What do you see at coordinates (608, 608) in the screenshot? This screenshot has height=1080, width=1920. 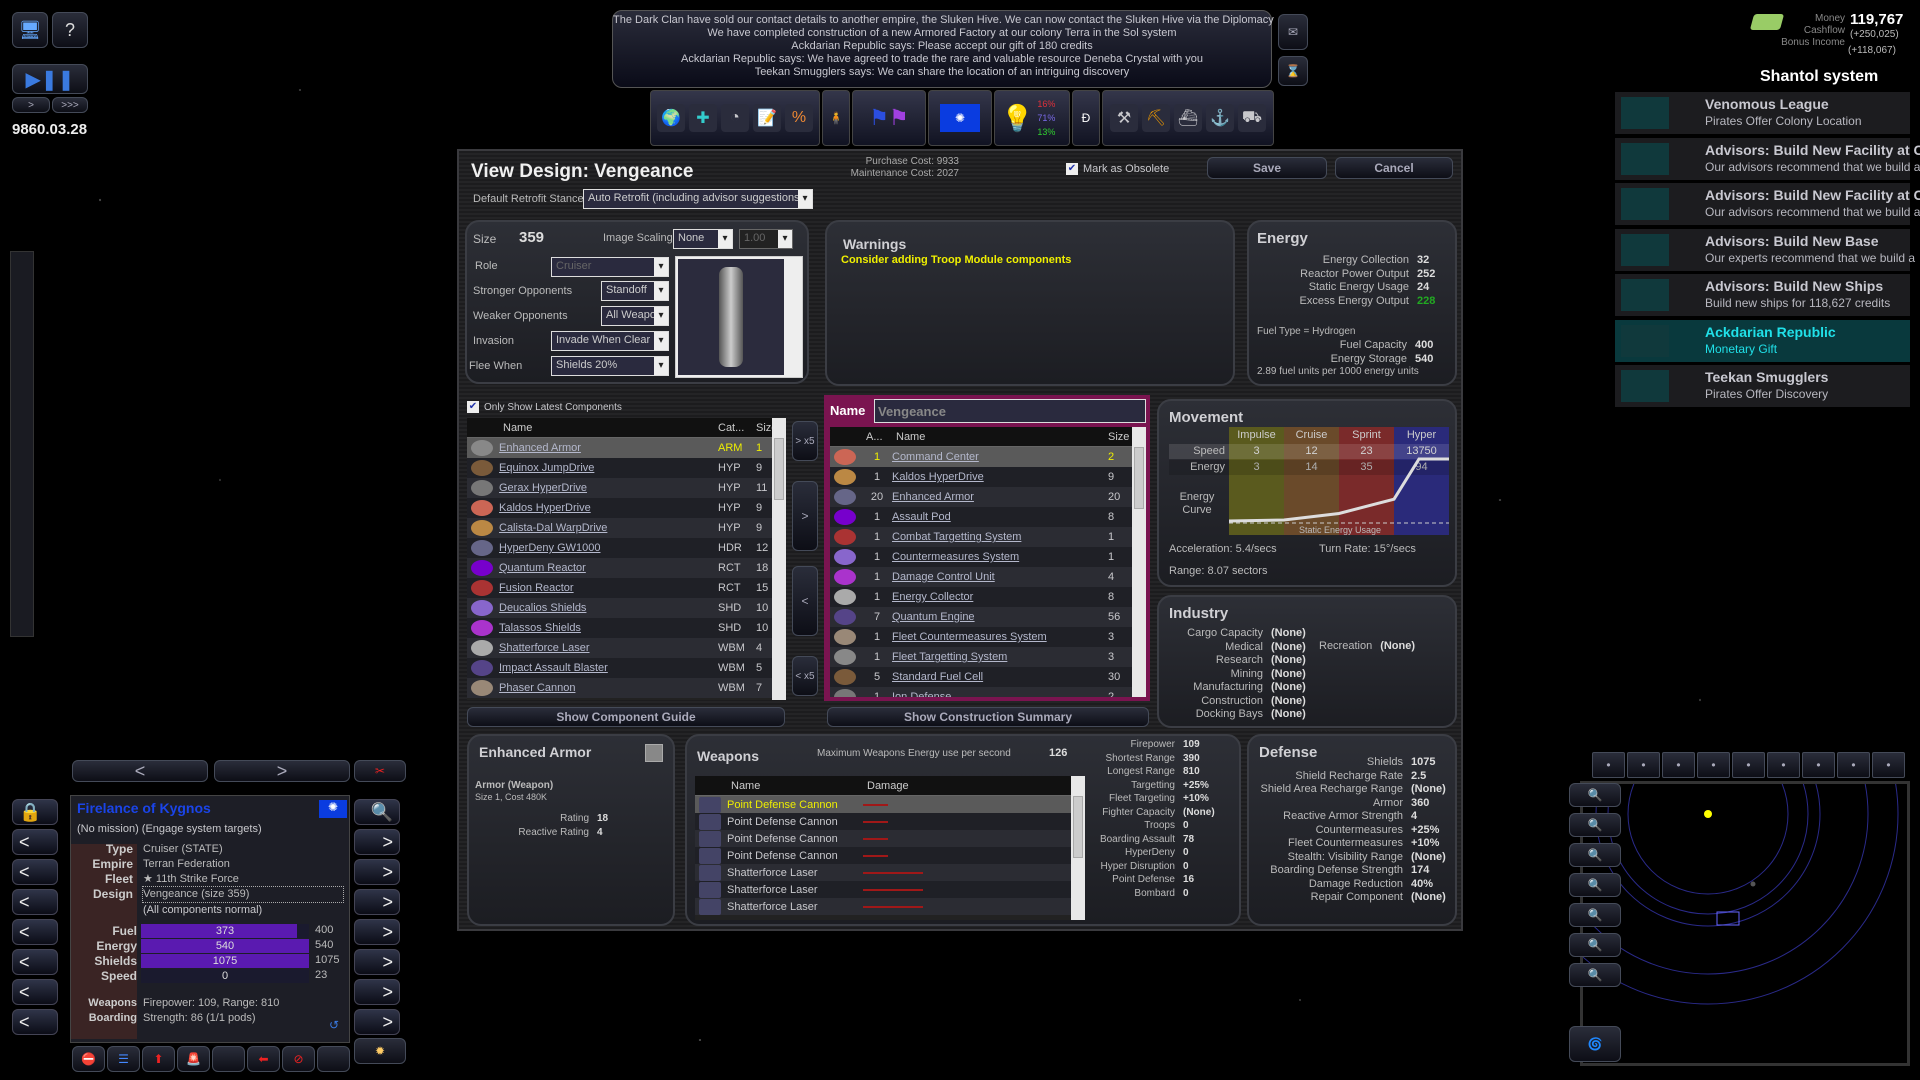 I see `component-name: Deucalios Shields` at bounding box center [608, 608].